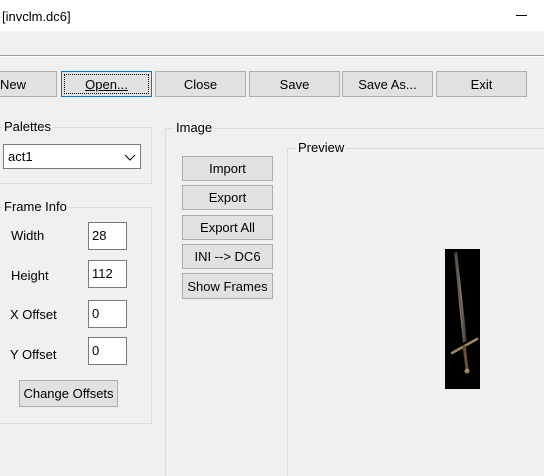  Describe the element at coordinates (28, 84) in the screenshot. I see `new-button: New` at that location.